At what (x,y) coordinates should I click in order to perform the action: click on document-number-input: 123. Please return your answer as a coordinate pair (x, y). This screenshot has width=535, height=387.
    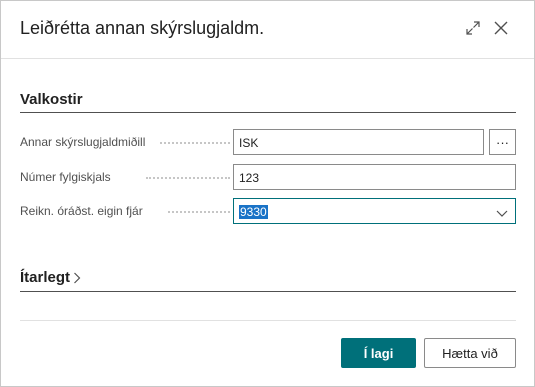
    Looking at the image, I should click on (374, 177).